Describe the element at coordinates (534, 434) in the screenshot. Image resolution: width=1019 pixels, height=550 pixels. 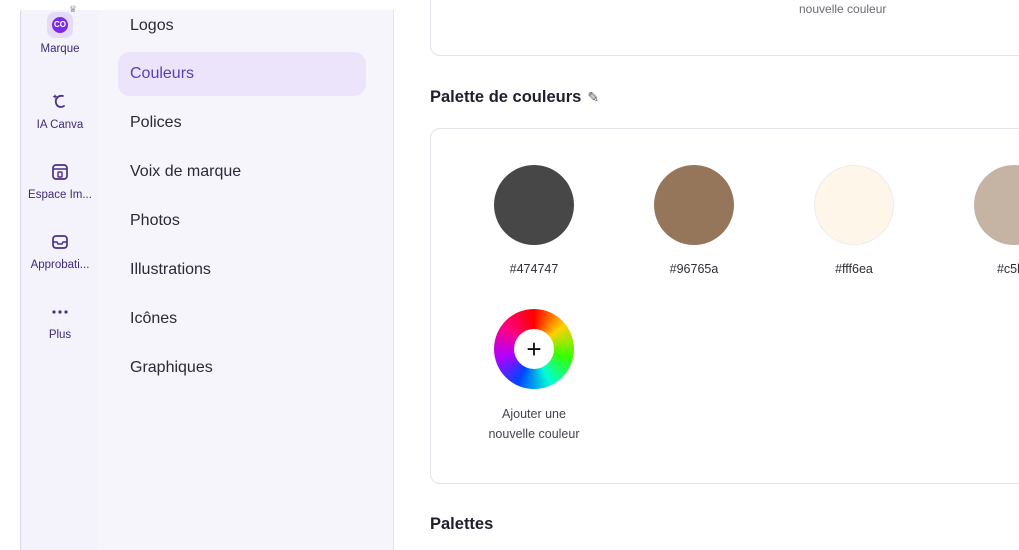
I see `add-color-label-line2: nouvelle couleur` at that location.